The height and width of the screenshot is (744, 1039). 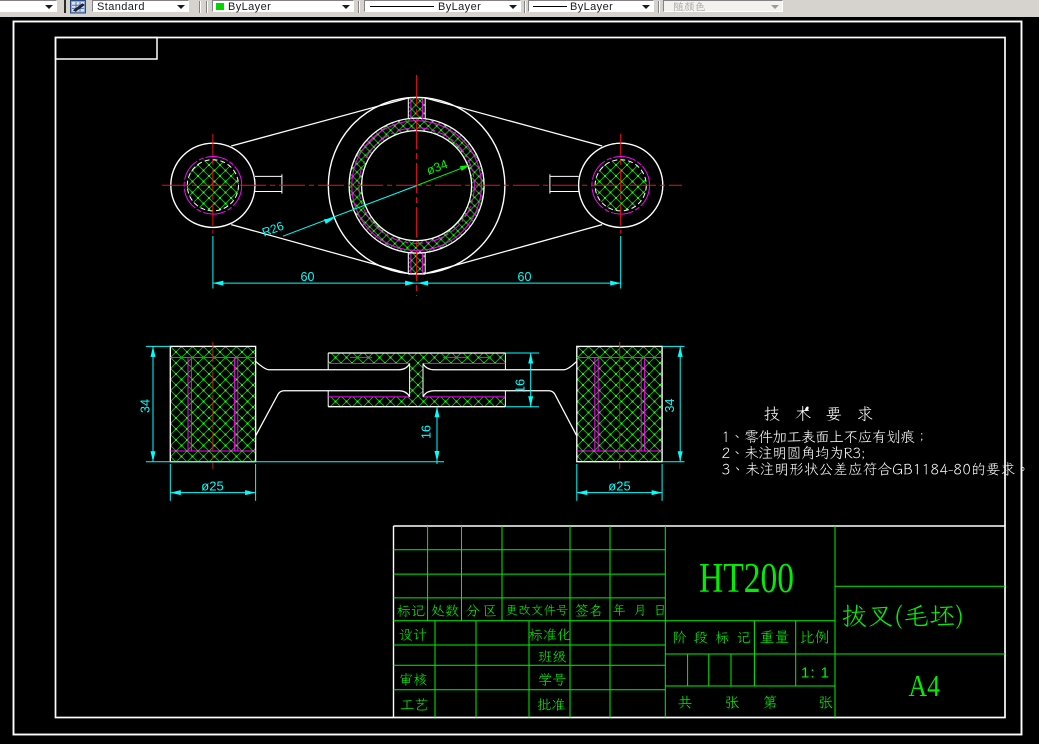 What do you see at coordinates (273, 229) in the screenshot?
I see `svg-text: R26` at bounding box center [273, 229].